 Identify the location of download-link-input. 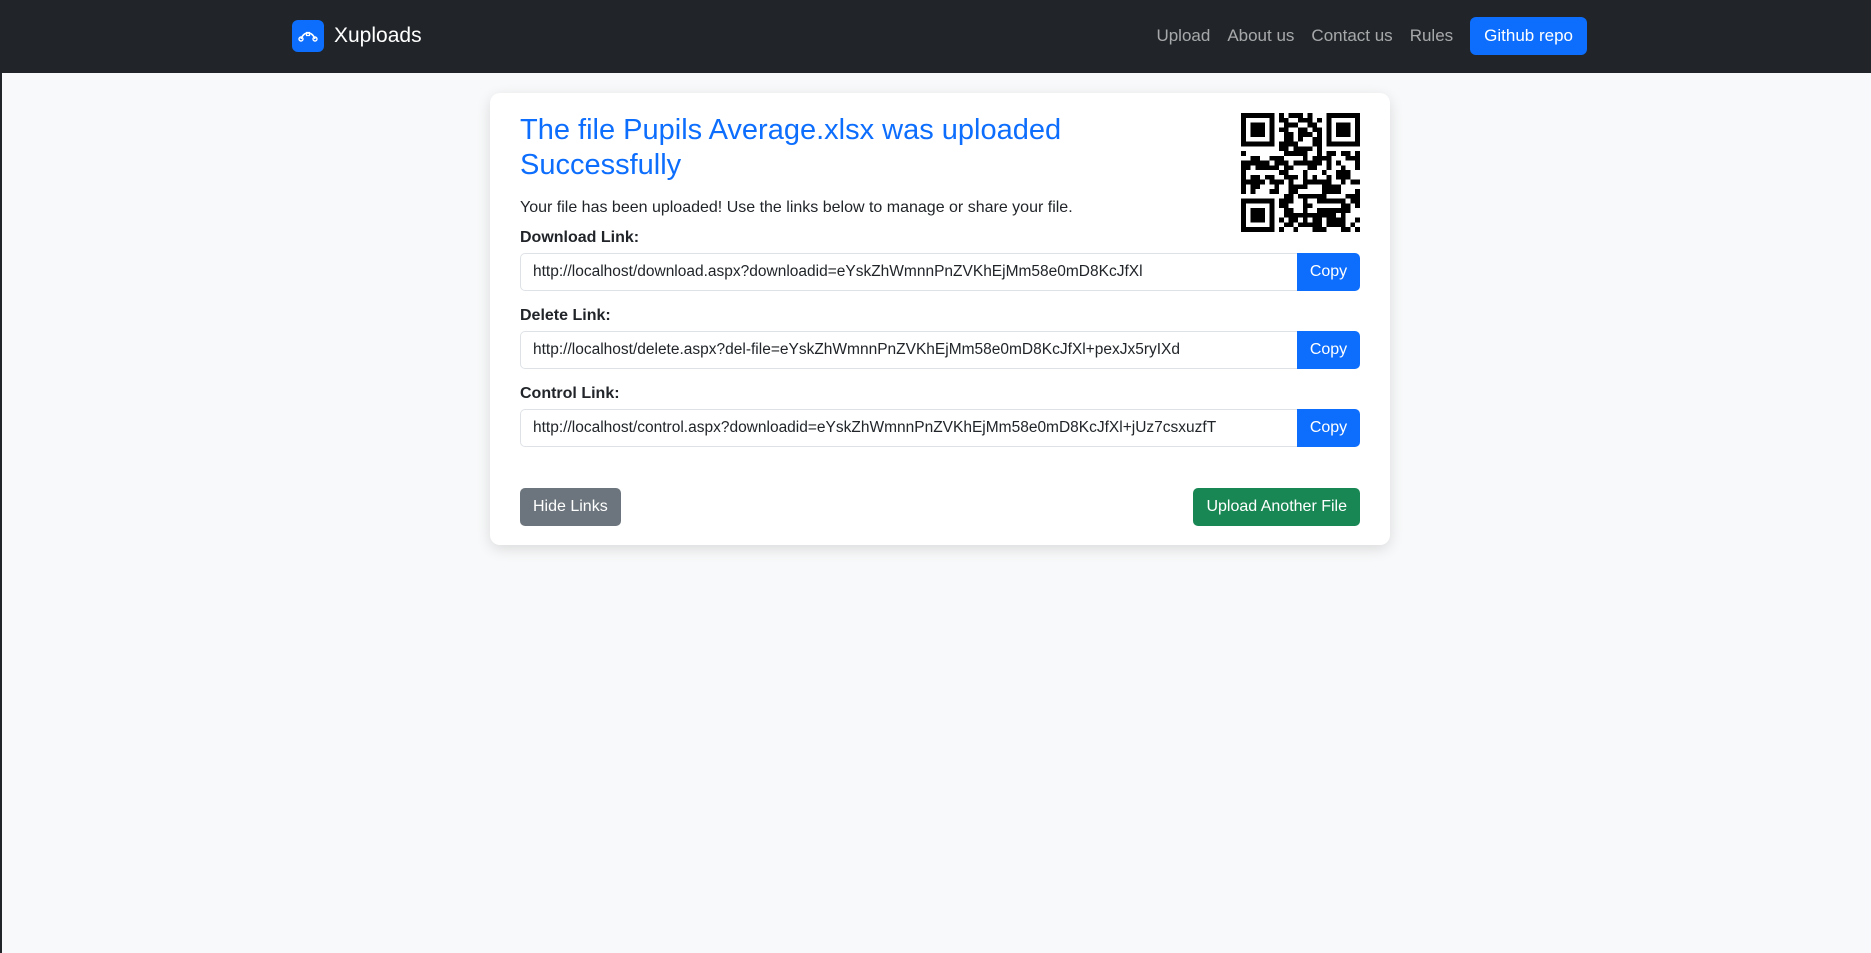
(908, 272).